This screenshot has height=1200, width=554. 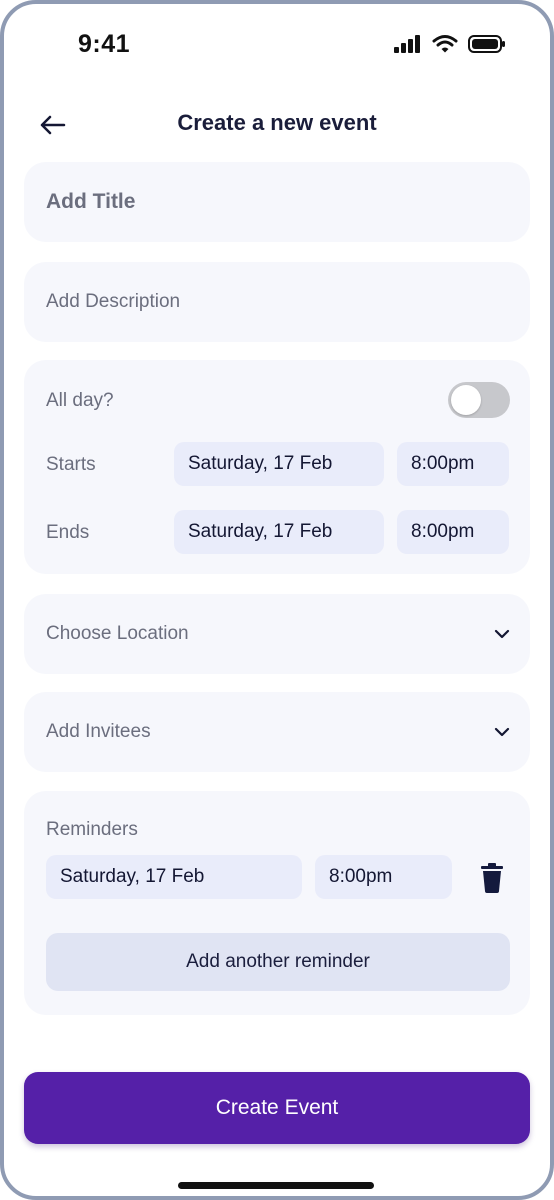 I want to click on ends-date-field: Saturday, 17 Feb, so click(x=279, y=532).